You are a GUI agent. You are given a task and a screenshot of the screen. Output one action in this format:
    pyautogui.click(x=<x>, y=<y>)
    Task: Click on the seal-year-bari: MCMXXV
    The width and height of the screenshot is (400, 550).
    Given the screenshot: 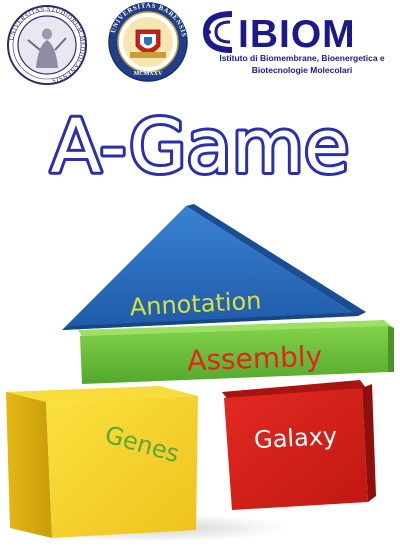 What is the action you would take?
    pyautogui.click(x=148, y=74)
    